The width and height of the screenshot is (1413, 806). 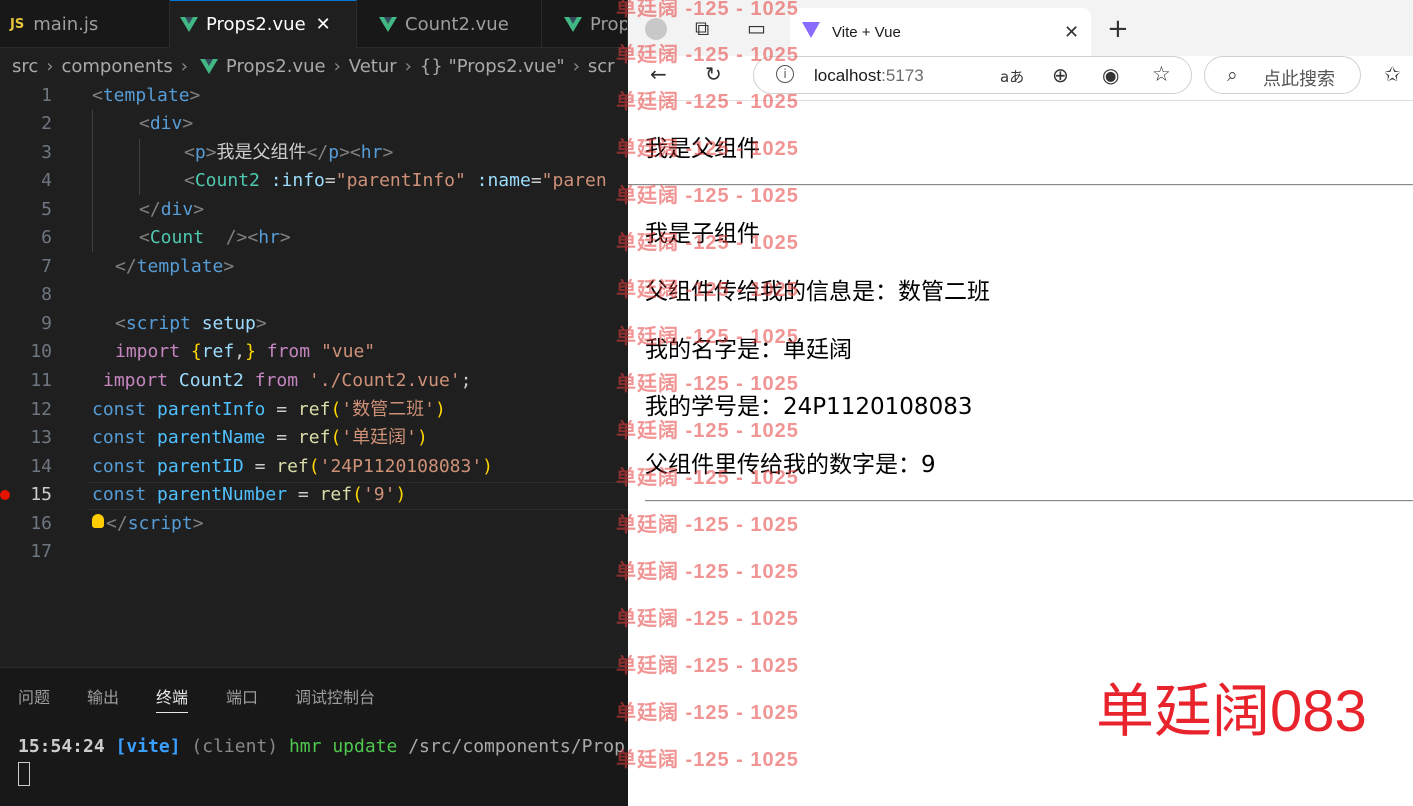 What do you see at coordinates (46, 152) in the screenshot?
I see `line-number: 3` at bounding box center [46, 152].